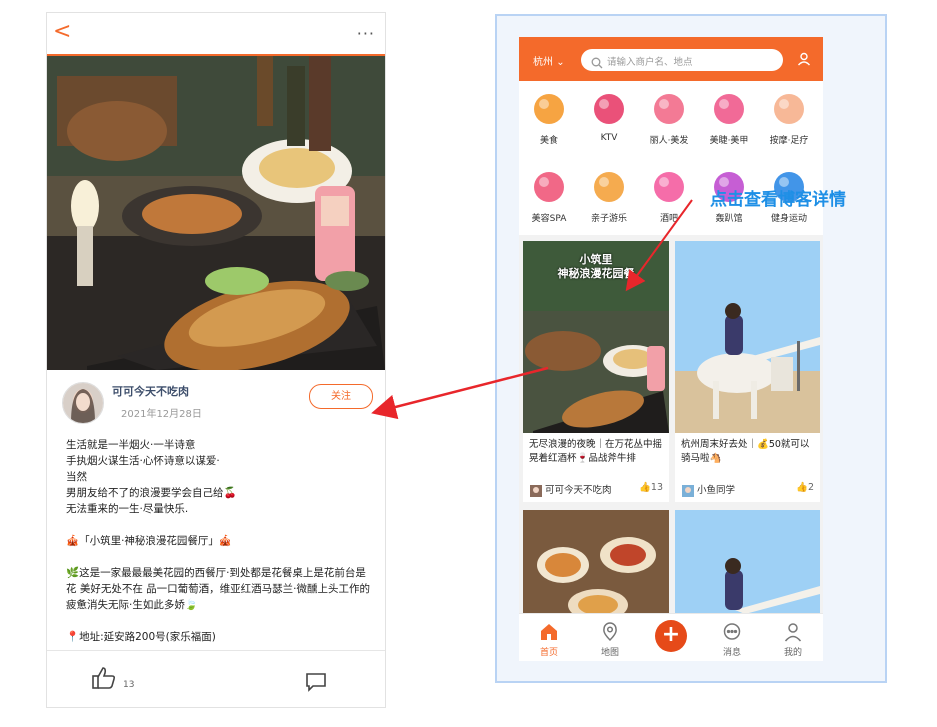  I want to click on tab-profile: 我的, so click(793, 640).